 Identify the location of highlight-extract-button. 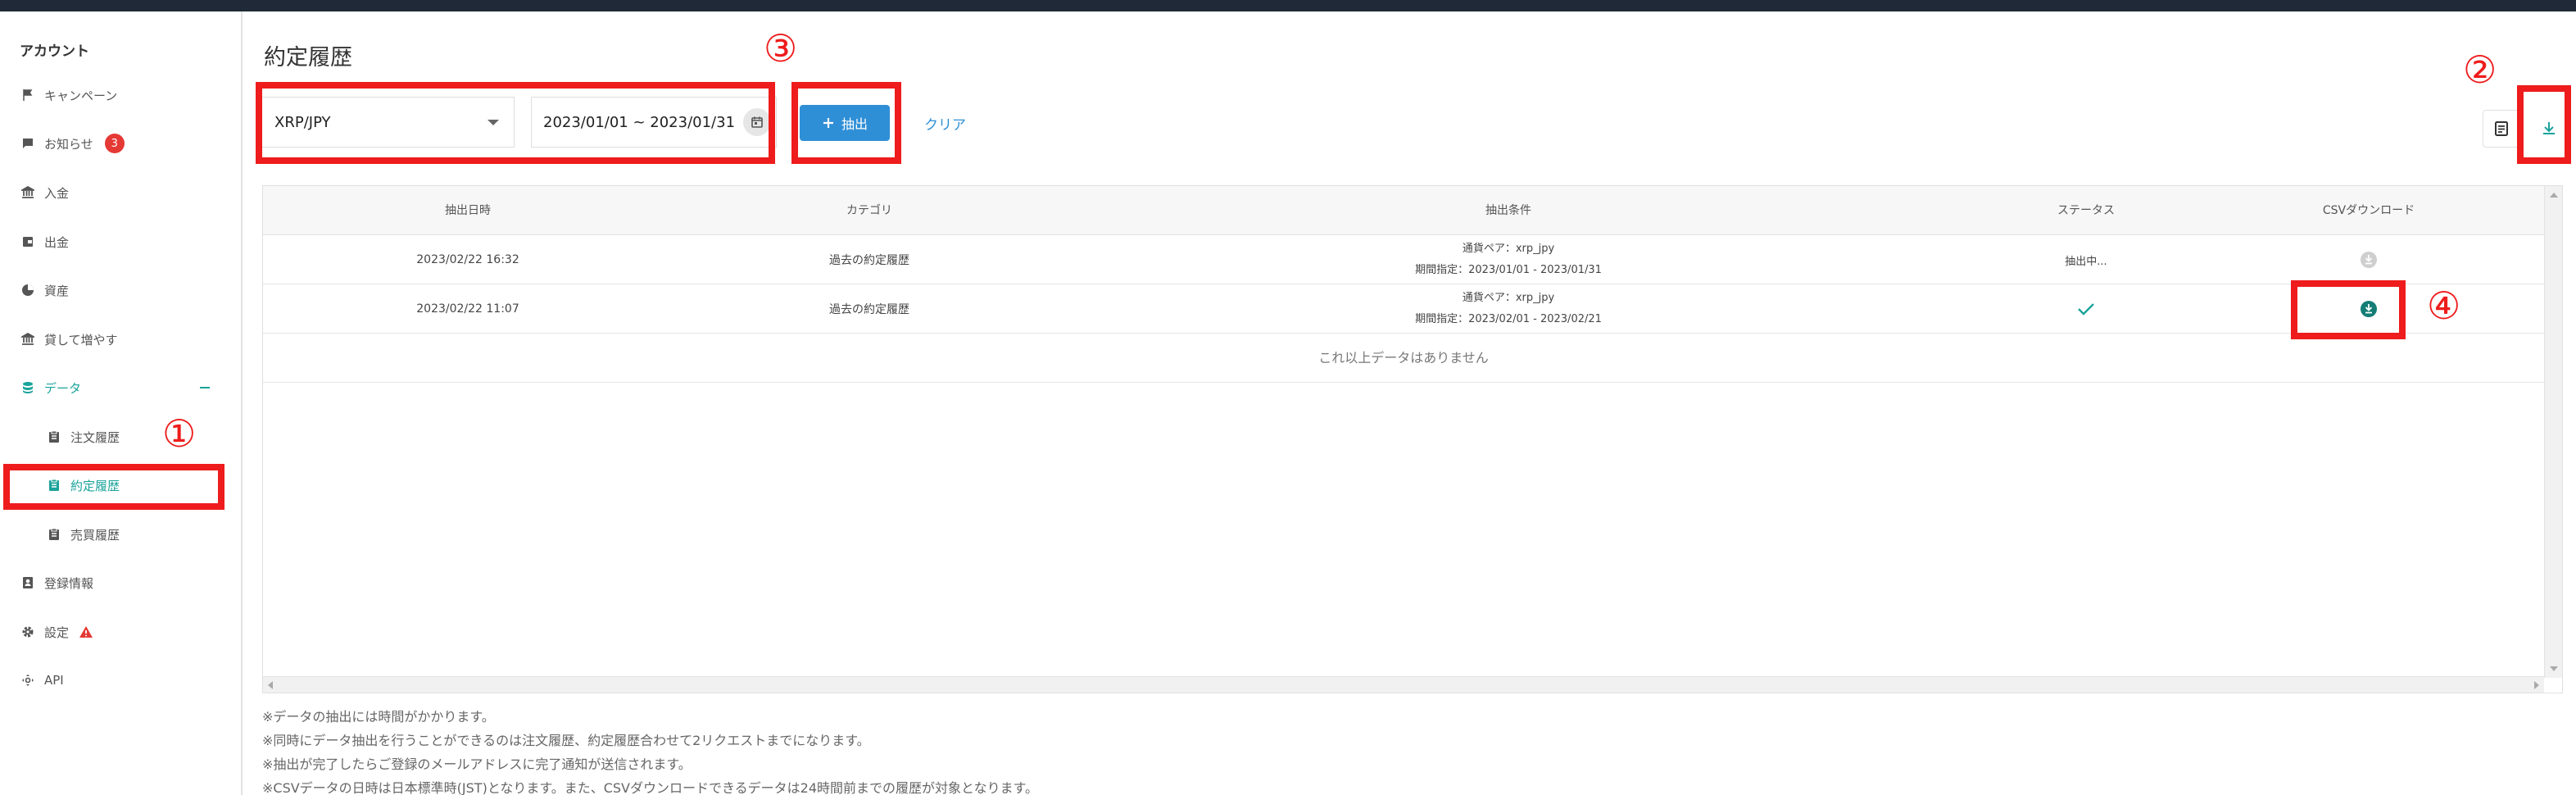
(846, 123).